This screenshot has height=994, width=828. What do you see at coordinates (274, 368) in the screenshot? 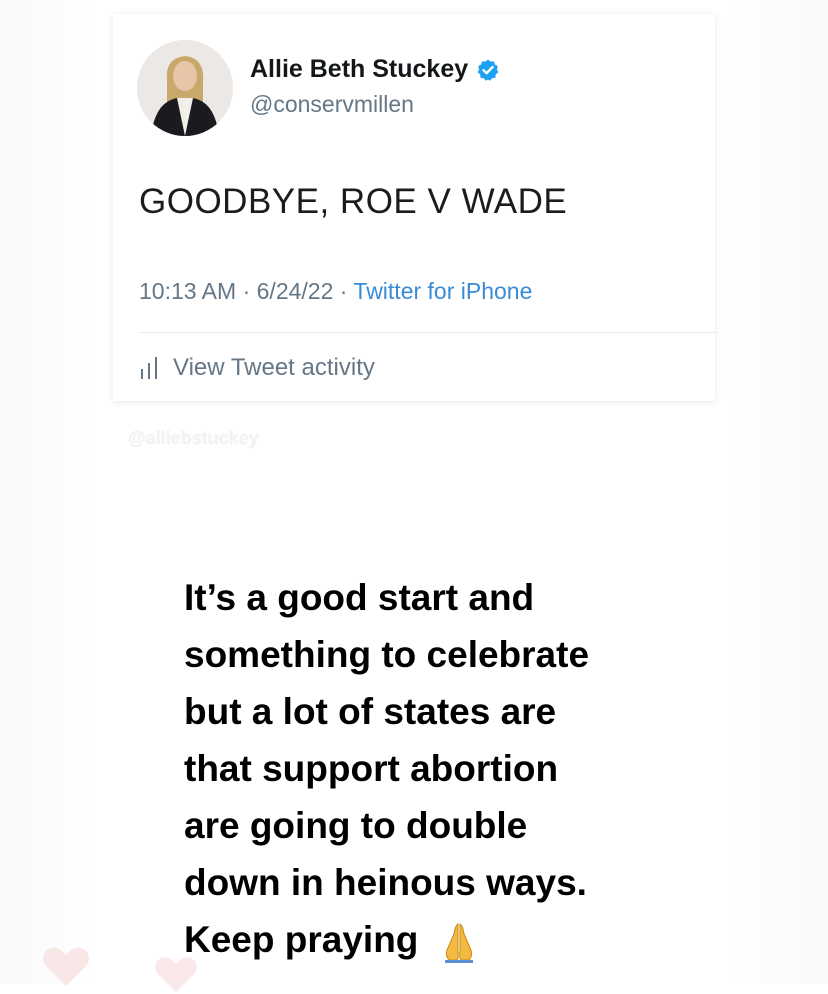
I see `activity-label: View Tweet activity` at bounding box center [274, 368].